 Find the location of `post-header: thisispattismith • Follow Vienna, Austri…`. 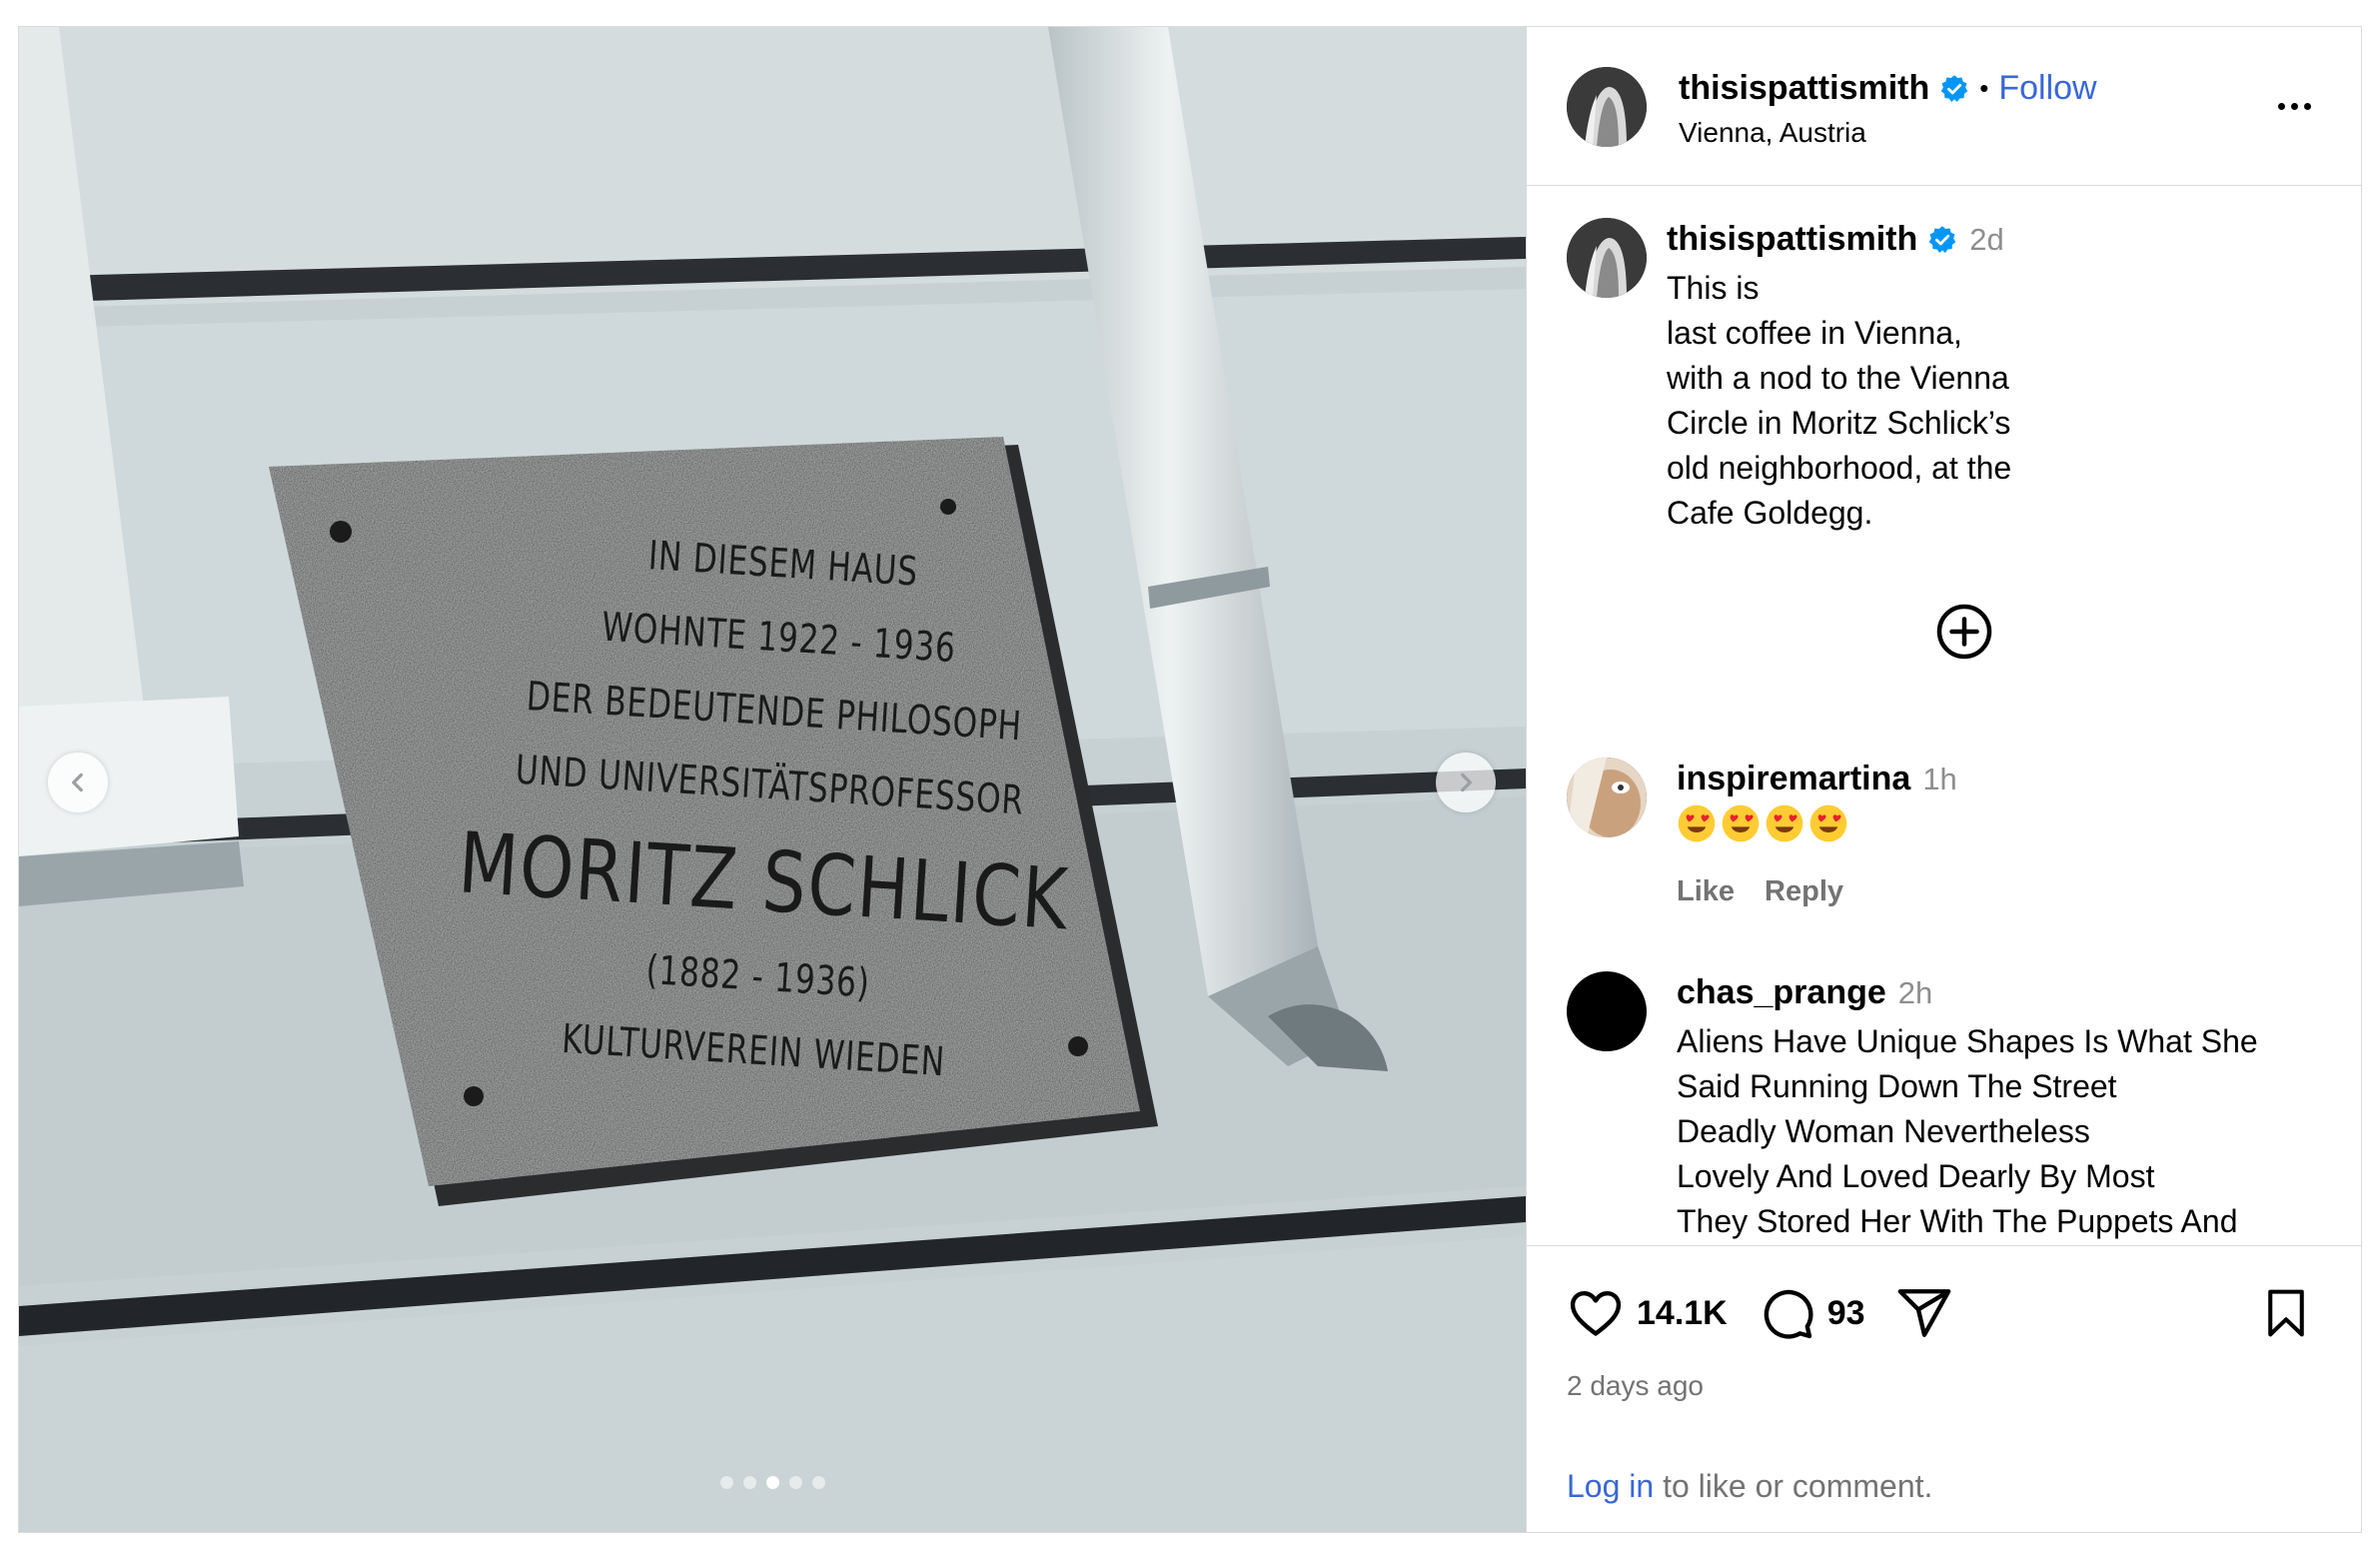

post-header: thisispattismith • Follow Vienna, Austri… is located at coordinates (1944, 106).